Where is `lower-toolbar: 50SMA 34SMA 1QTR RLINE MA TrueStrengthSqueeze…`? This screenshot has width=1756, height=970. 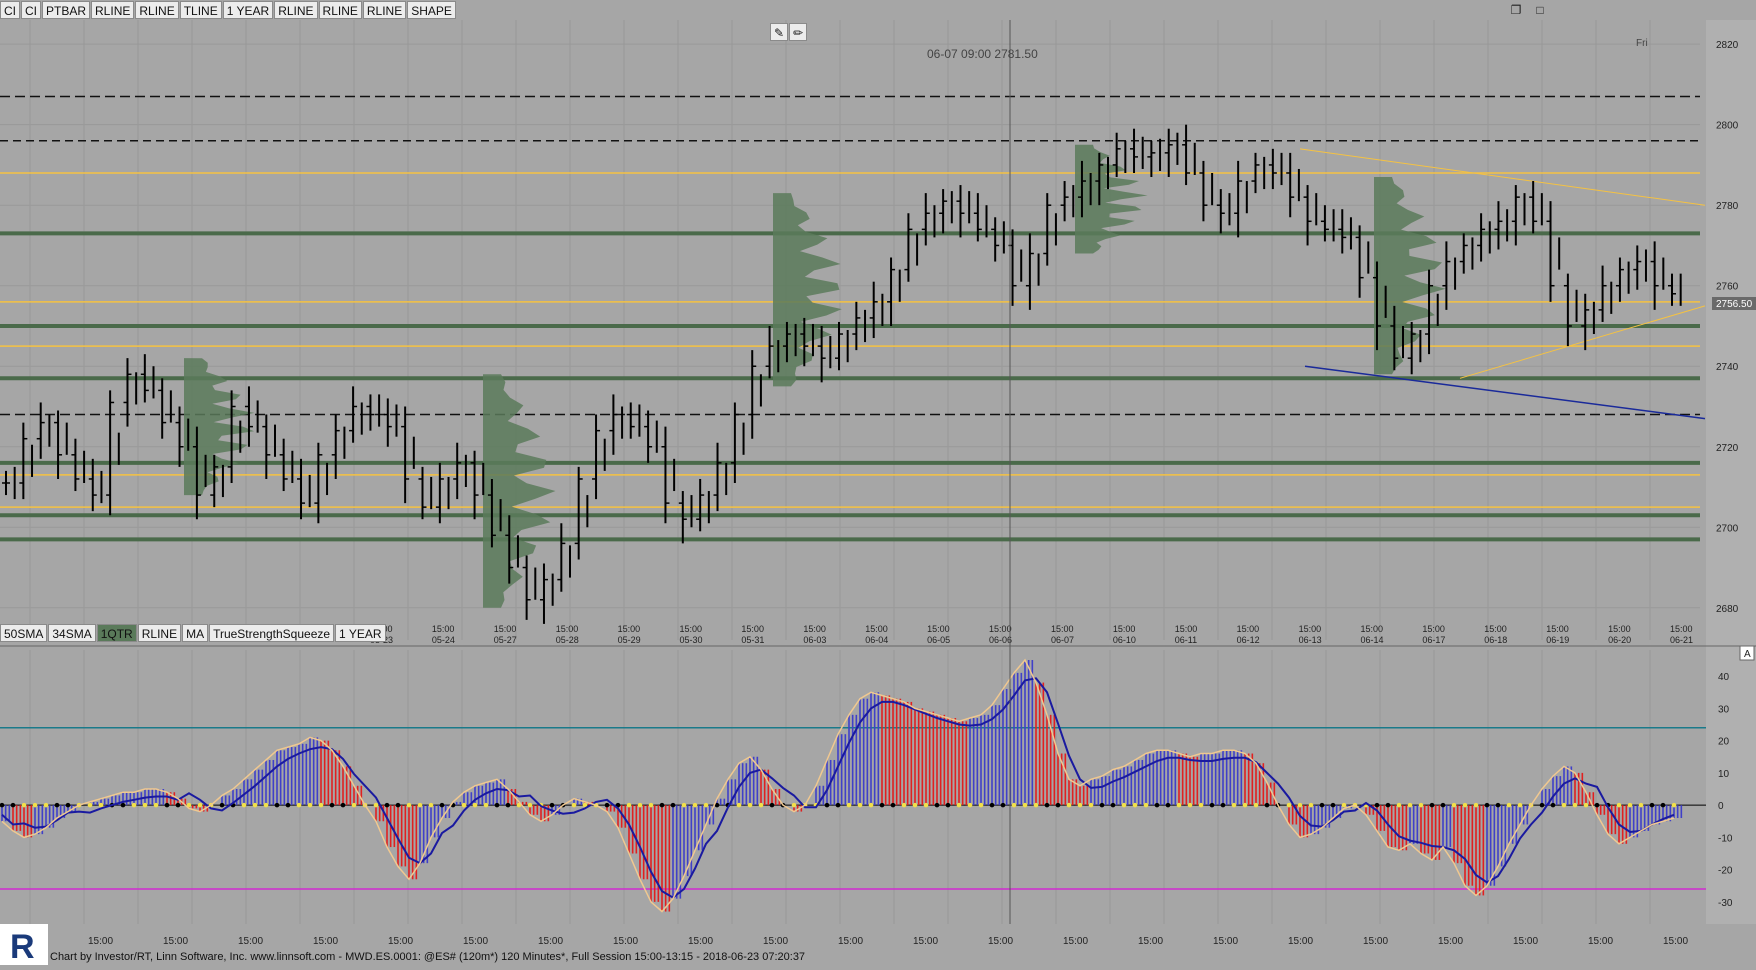 lower-toolbar: 50SMA 34SMA 1QTR RLINE MA TrueStrengthSqueeze… is located at coordinates (193, 633).